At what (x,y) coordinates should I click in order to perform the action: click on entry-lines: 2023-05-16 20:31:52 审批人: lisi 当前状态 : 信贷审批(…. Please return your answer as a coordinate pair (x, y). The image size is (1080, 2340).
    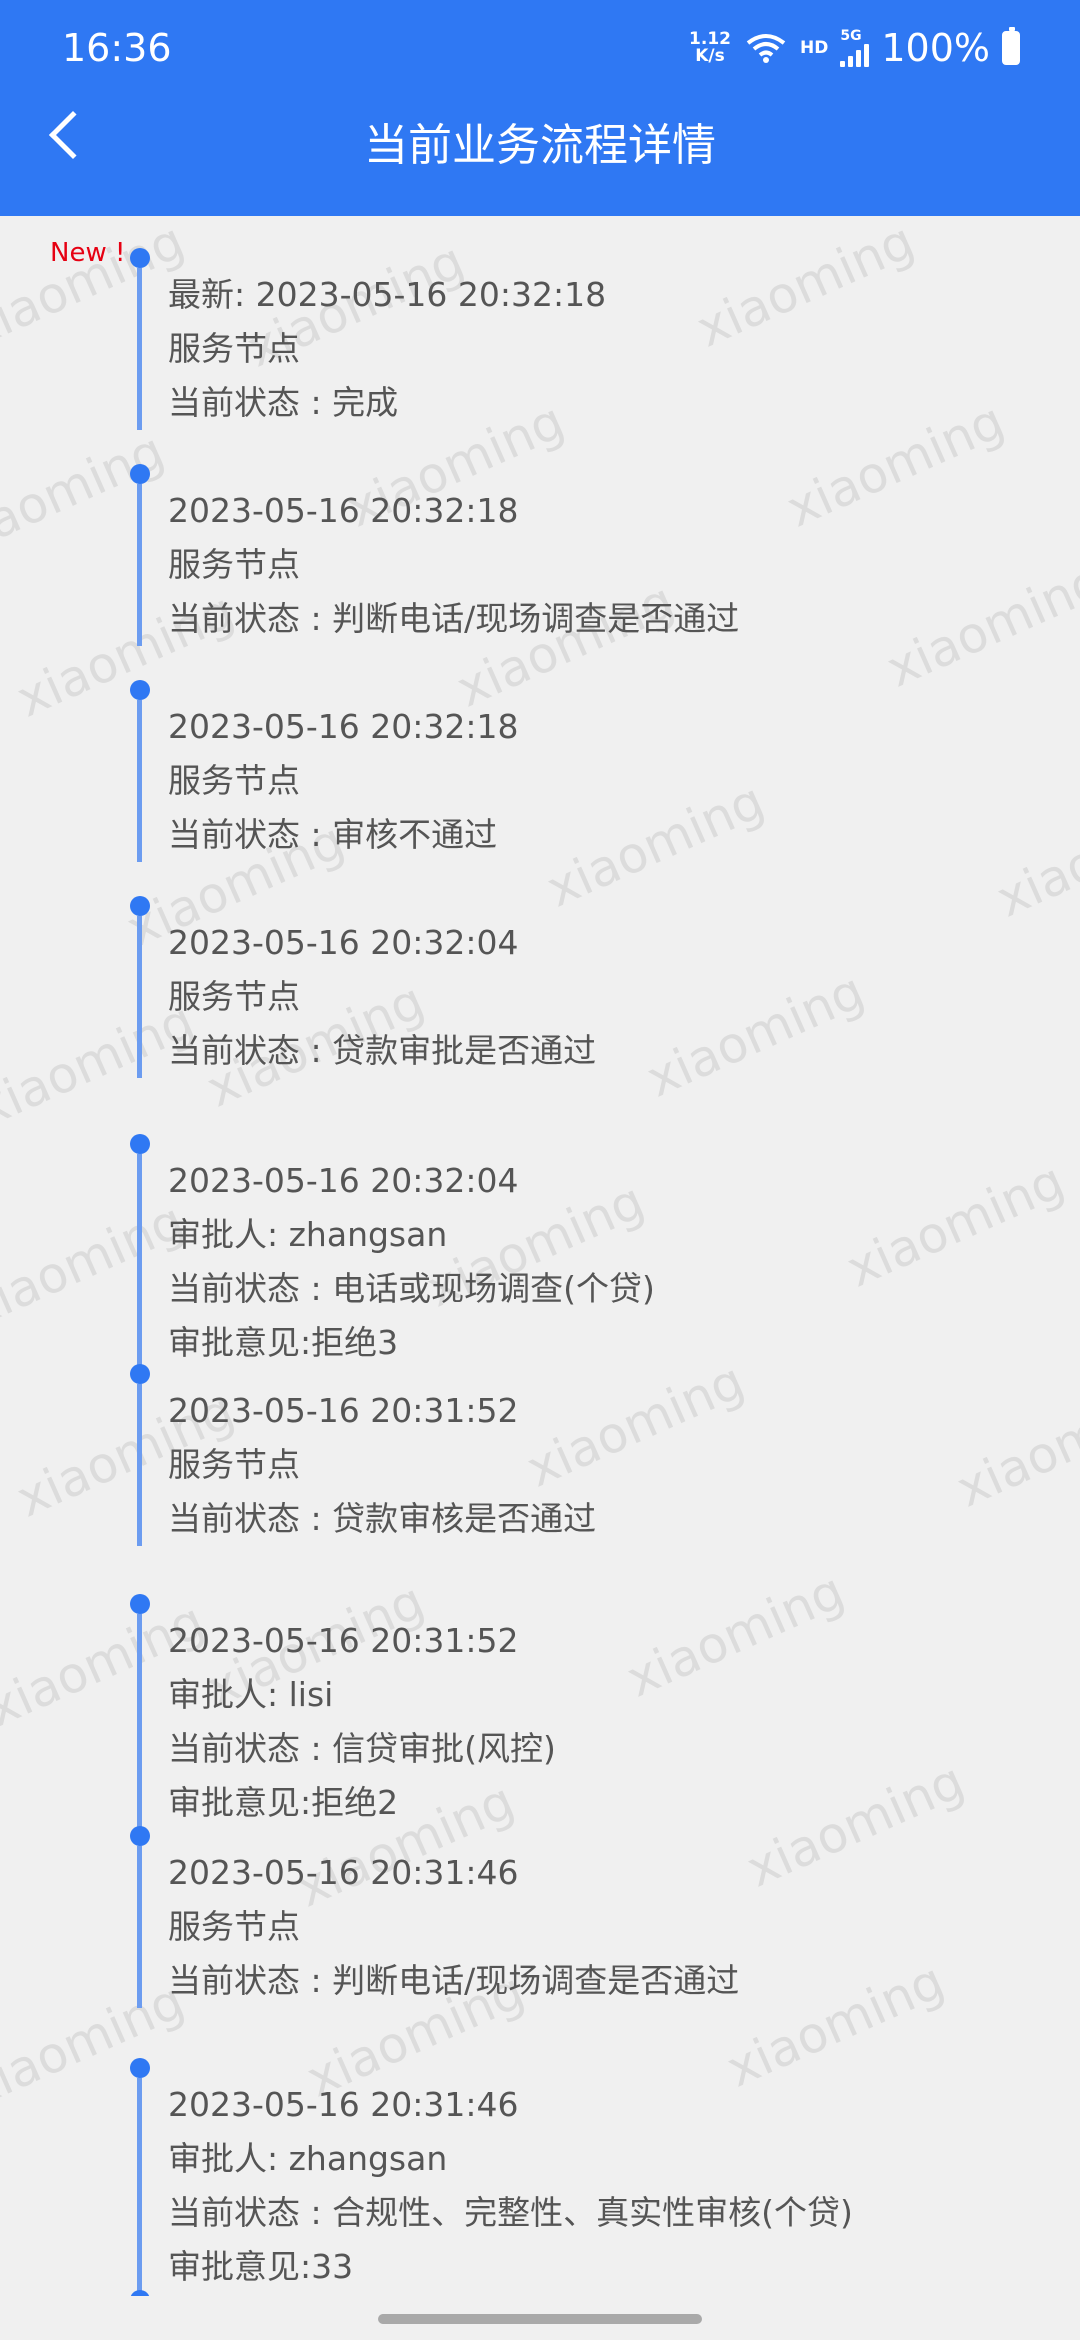
    Looking at the image, I should click on (362, 1722).